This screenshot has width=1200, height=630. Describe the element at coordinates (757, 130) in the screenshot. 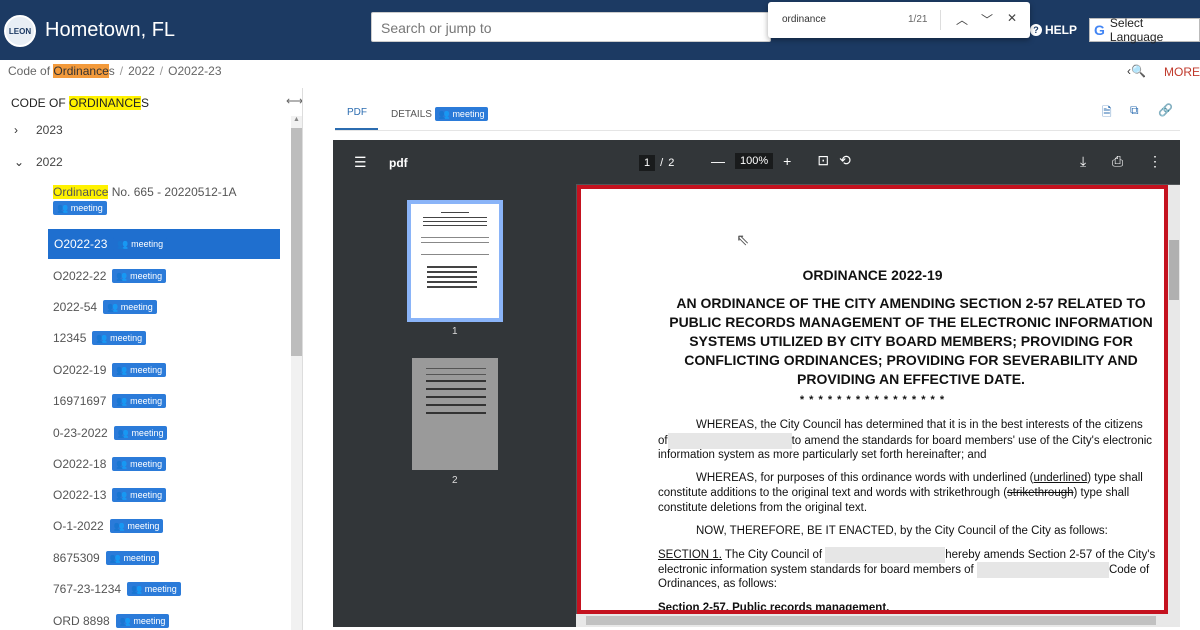

I see `tab-divider` at that location.